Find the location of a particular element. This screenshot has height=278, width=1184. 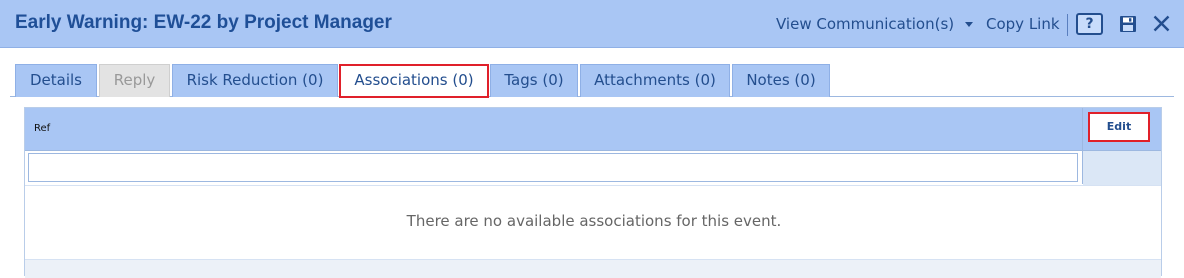

tab-details: Details is located at coordinates (56, 80).